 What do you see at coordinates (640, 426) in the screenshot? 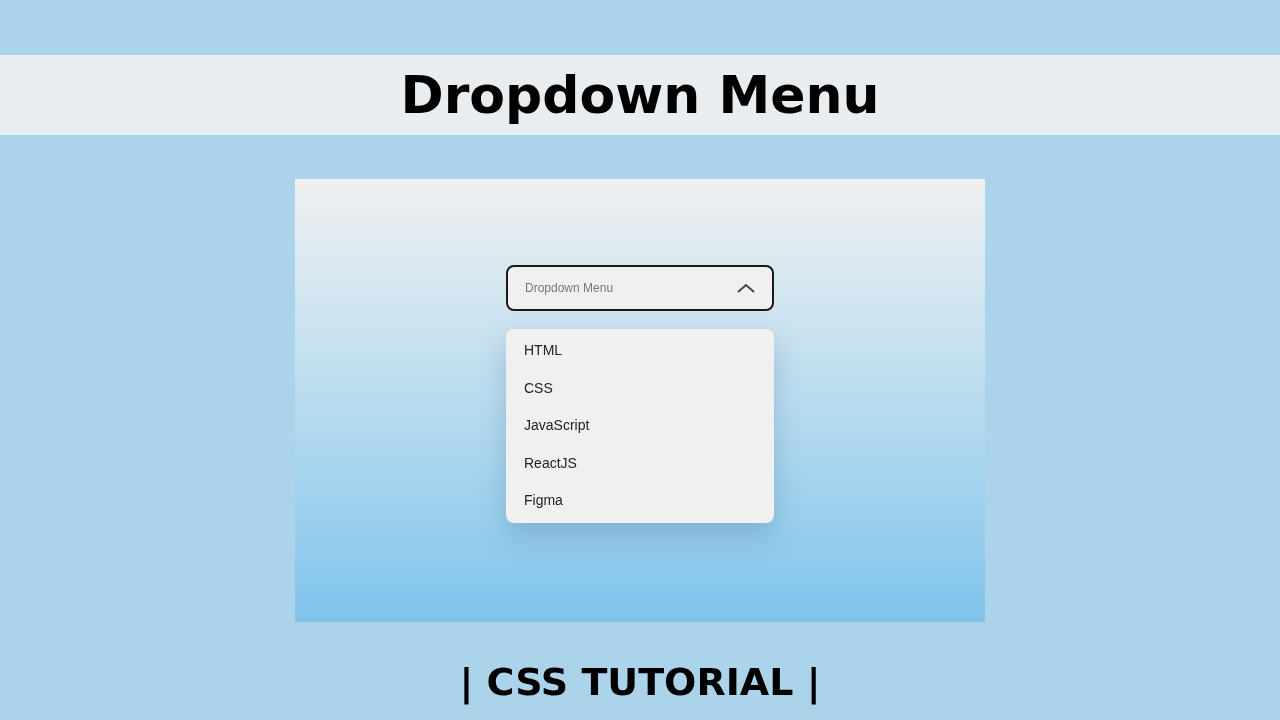
I see `menu-item: JavaScript` at bounding box center [640, 426].